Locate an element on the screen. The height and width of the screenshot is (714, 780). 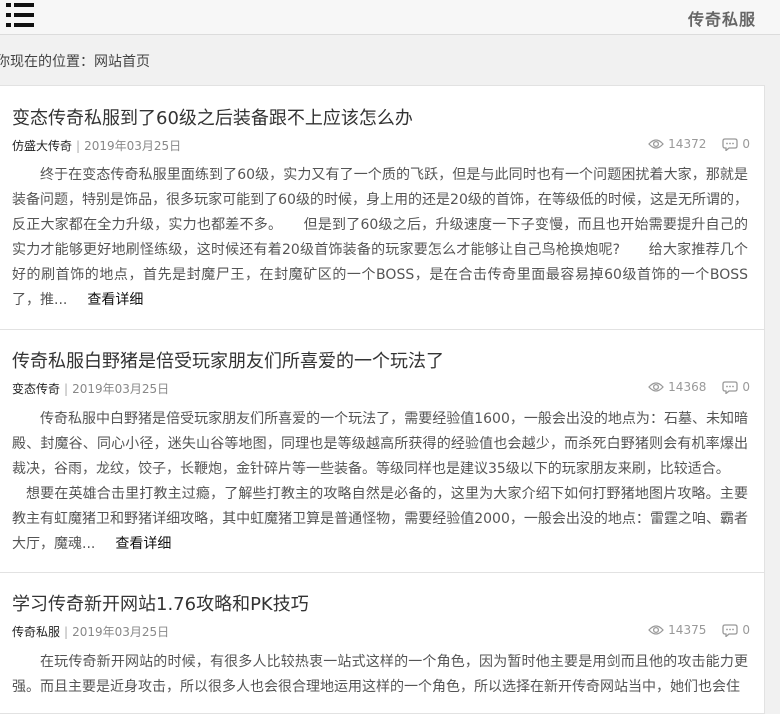
view-count: 14368 is located at coordinates (687, 387).